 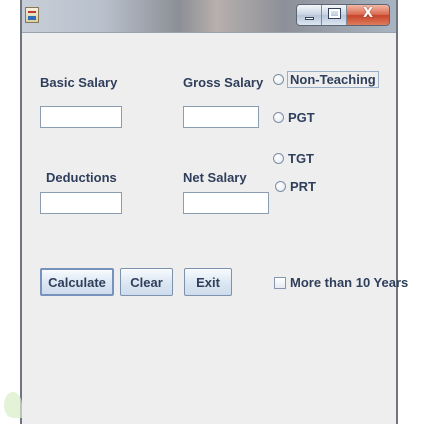 I want to click on calculate-button: Calculate, so click(x=77, y=282).